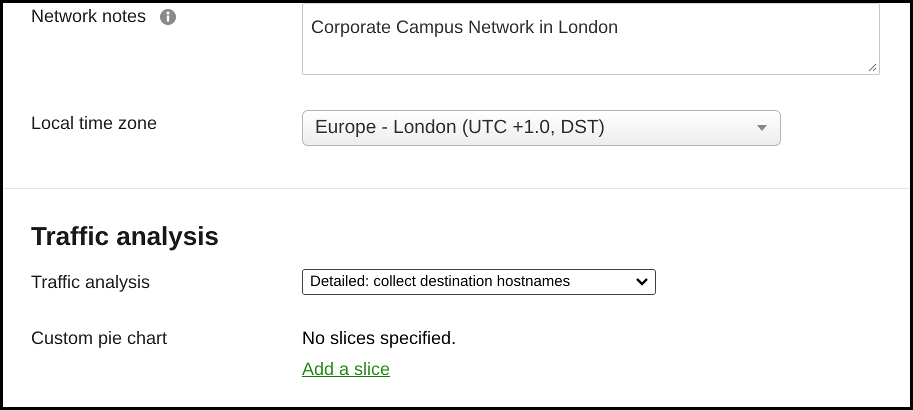 The image size is (913, 410). I want to click on field-label: Network notes, so click(88, 16).